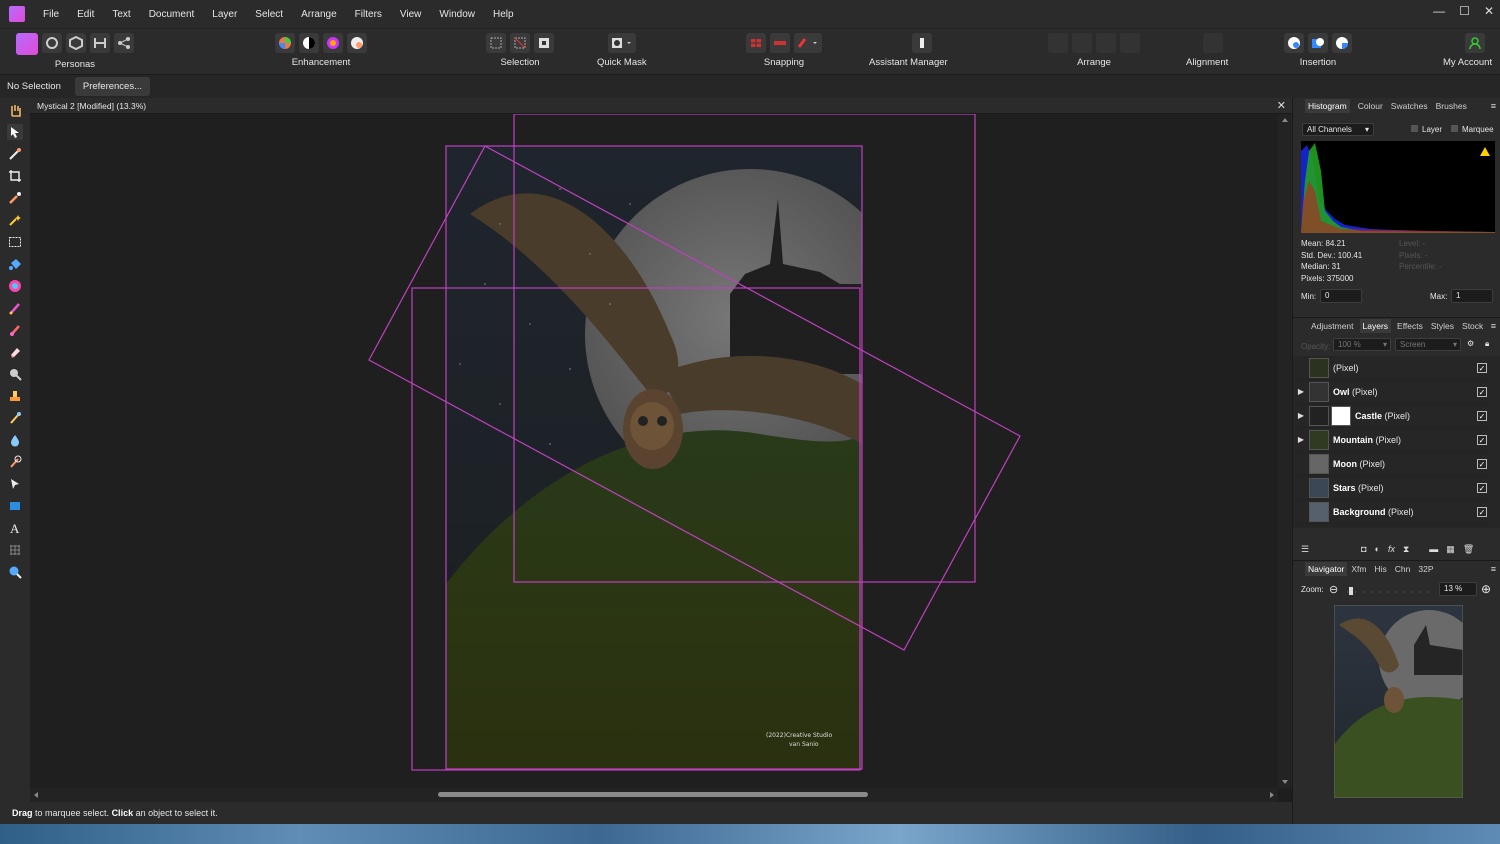 This screenshot has width=1500, height=844. Describe the element at coordinates (368, 14) in the screenshot. I see `menu-filters: Filters` at that location.